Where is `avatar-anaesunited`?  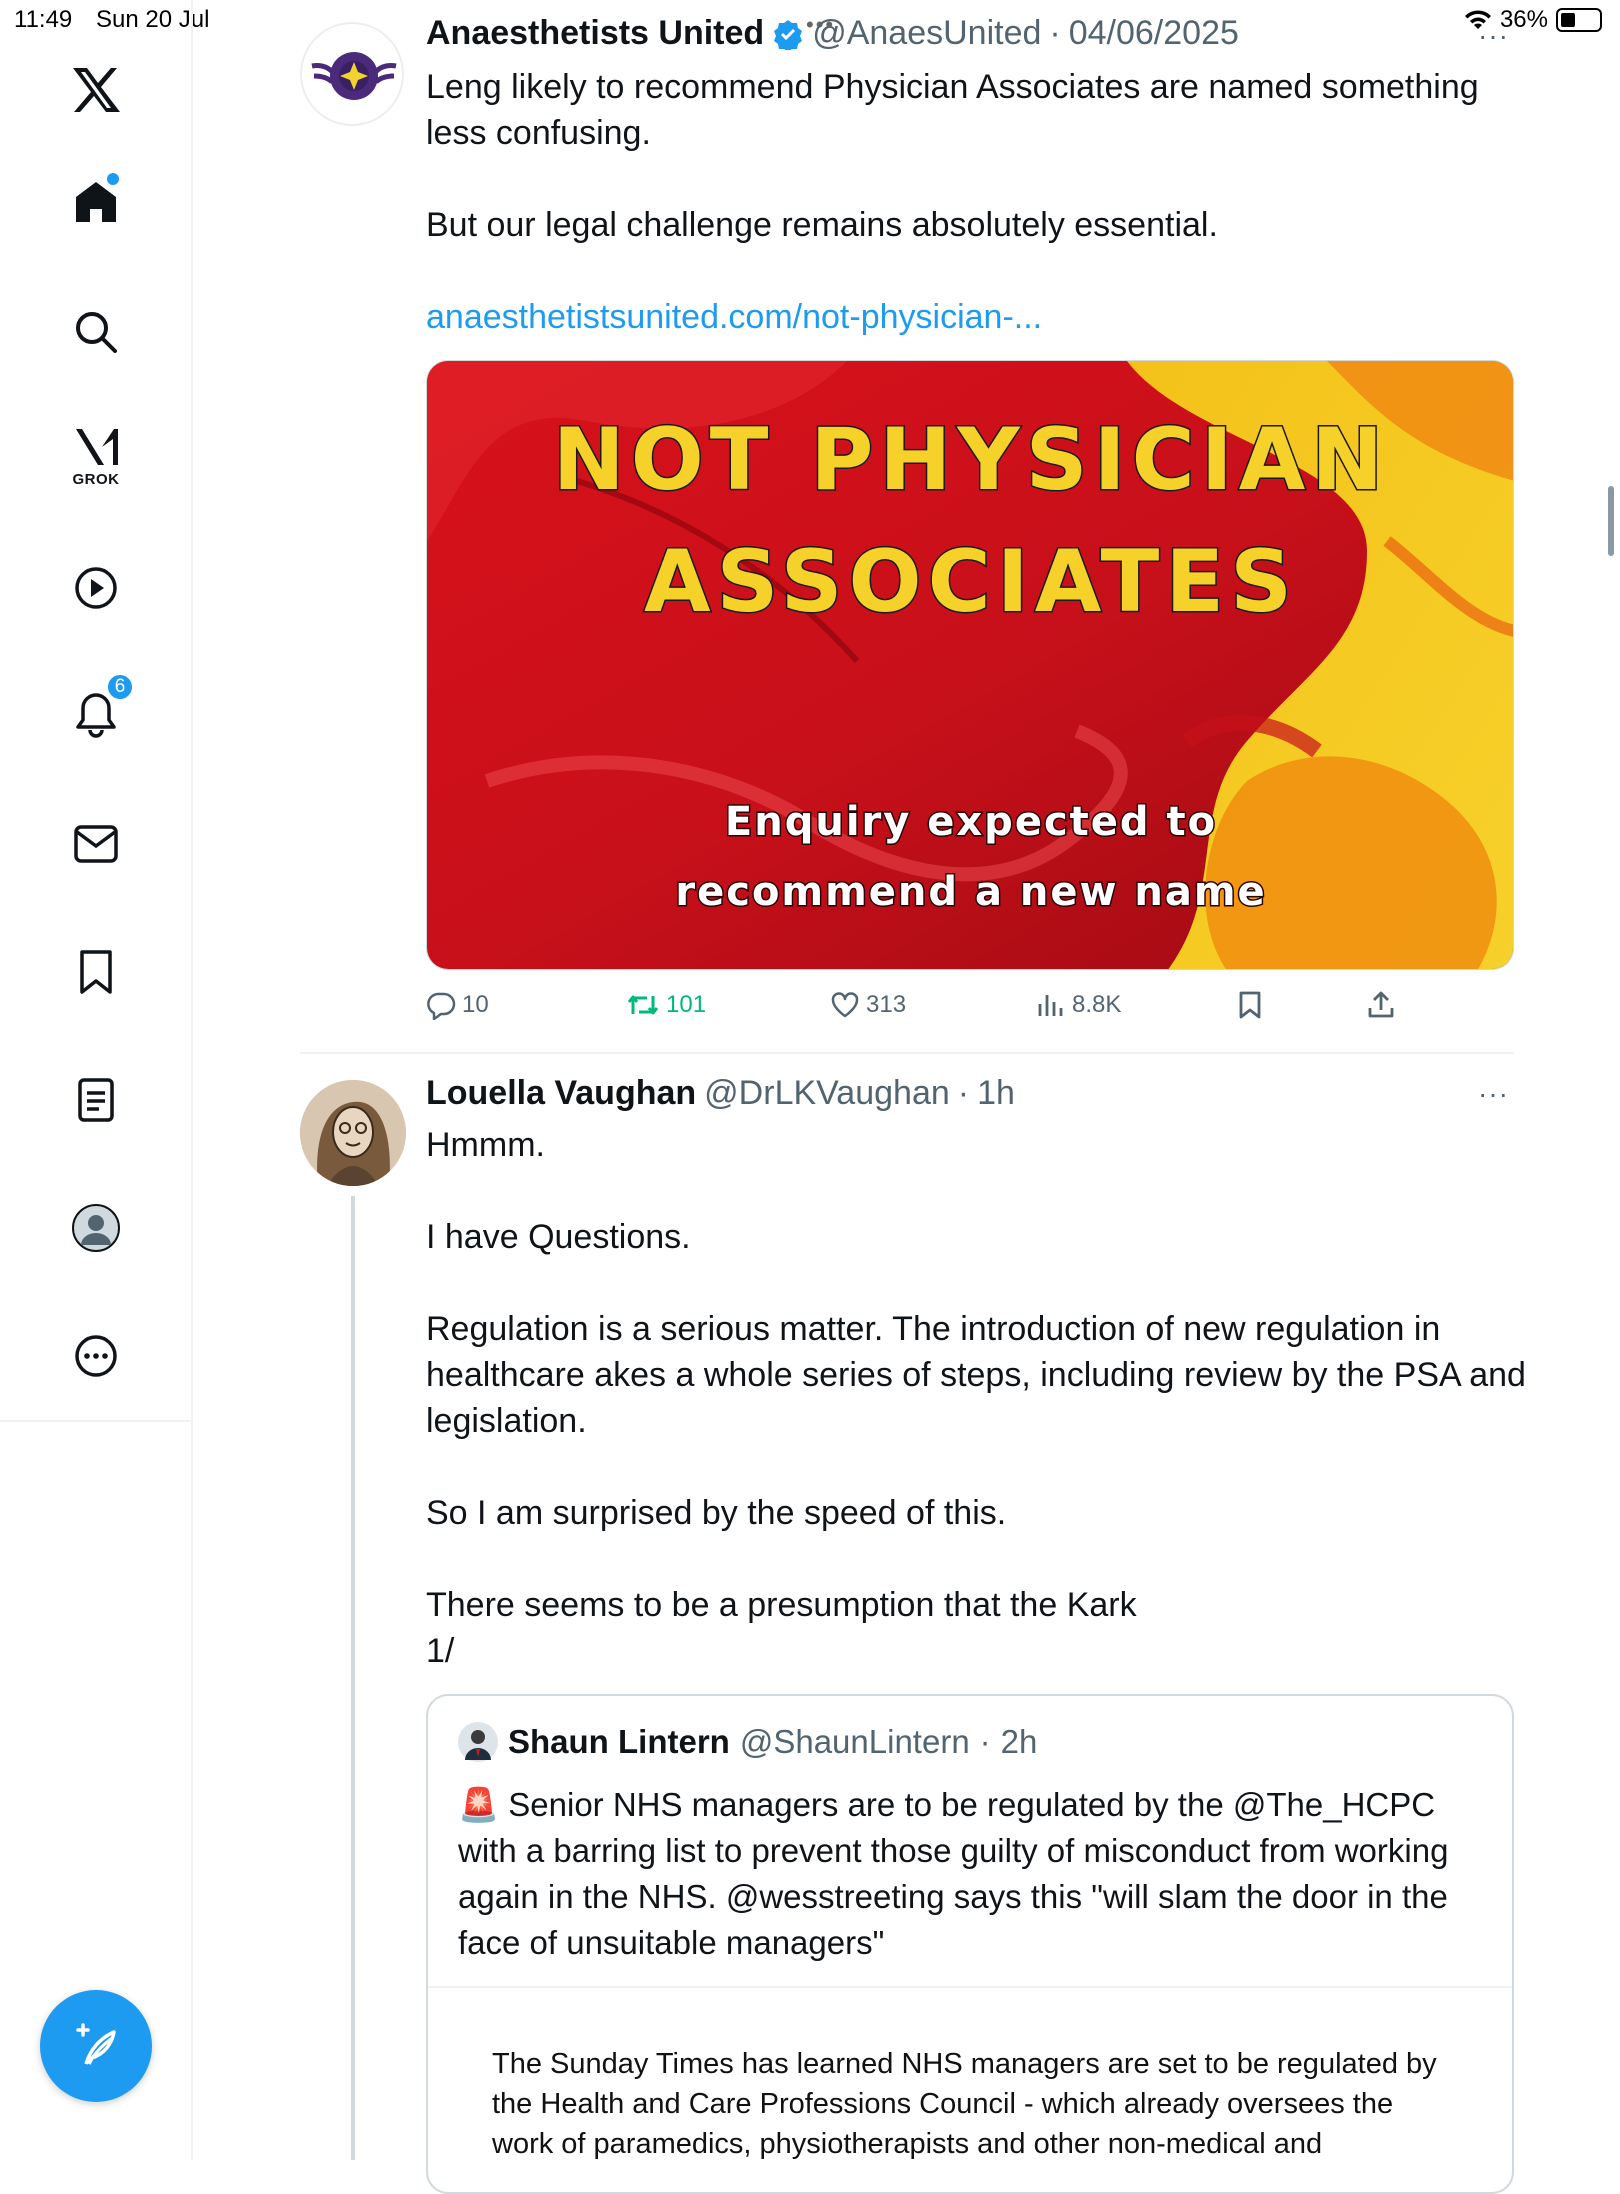 avatar-anaesunited is located at coordinates (352, 74).